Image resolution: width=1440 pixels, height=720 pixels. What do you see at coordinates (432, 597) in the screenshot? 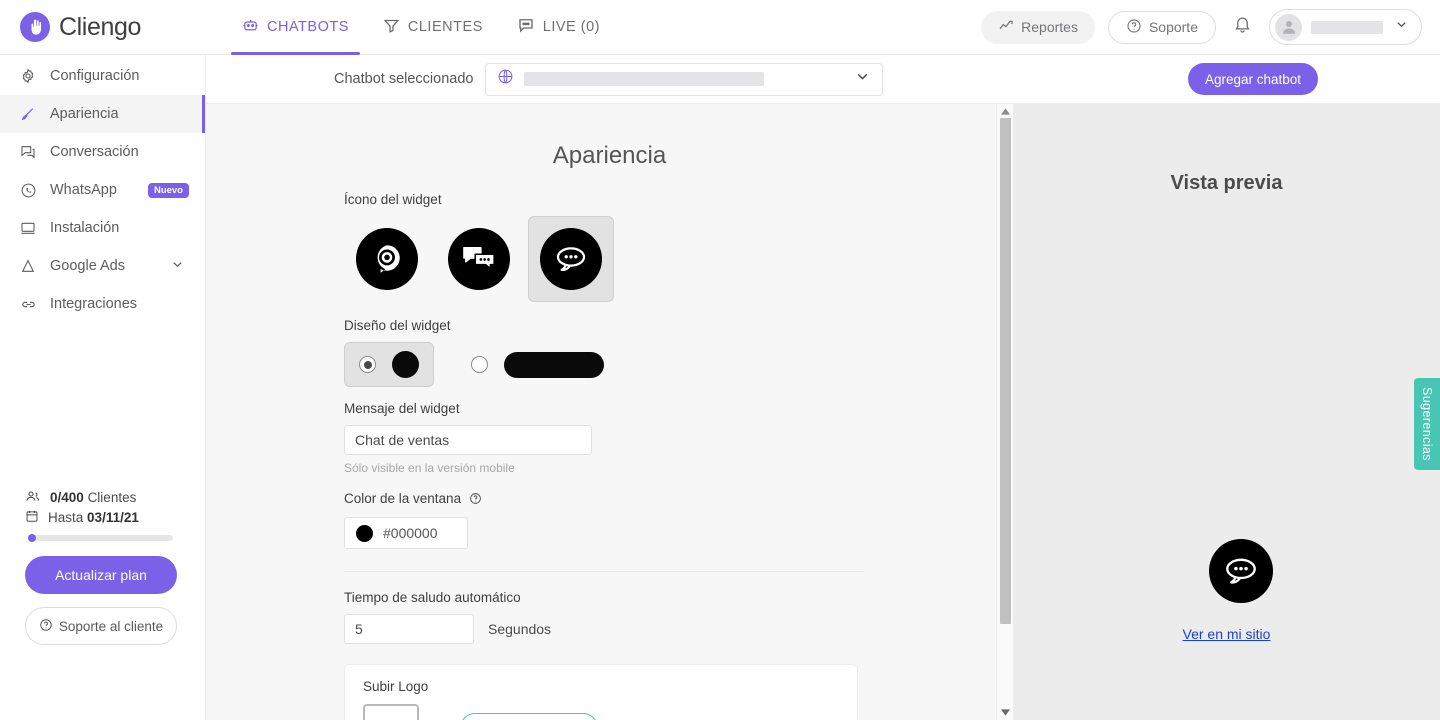
I see `greeting-time-label: Tiempo de saludo automático` at bounding box center [432, 597].